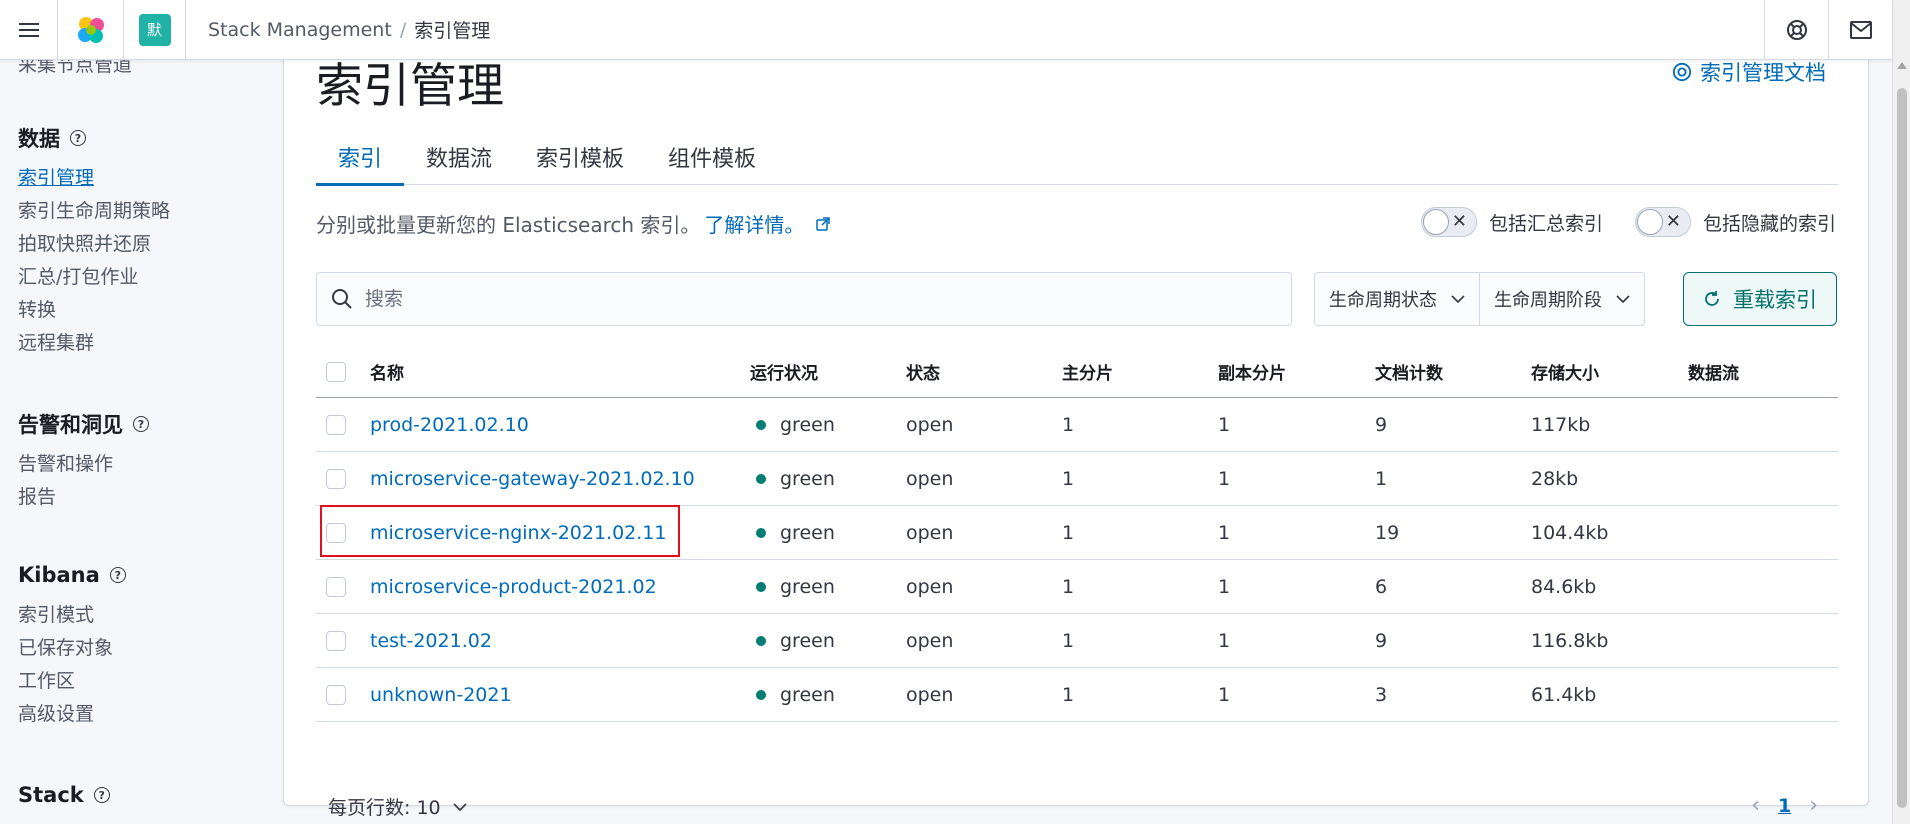  What do you see at coordinates (300, 30) in the screenshot?
I see `breadcrumb-stack-management: Stack Management` at bounding box center [300, 30].